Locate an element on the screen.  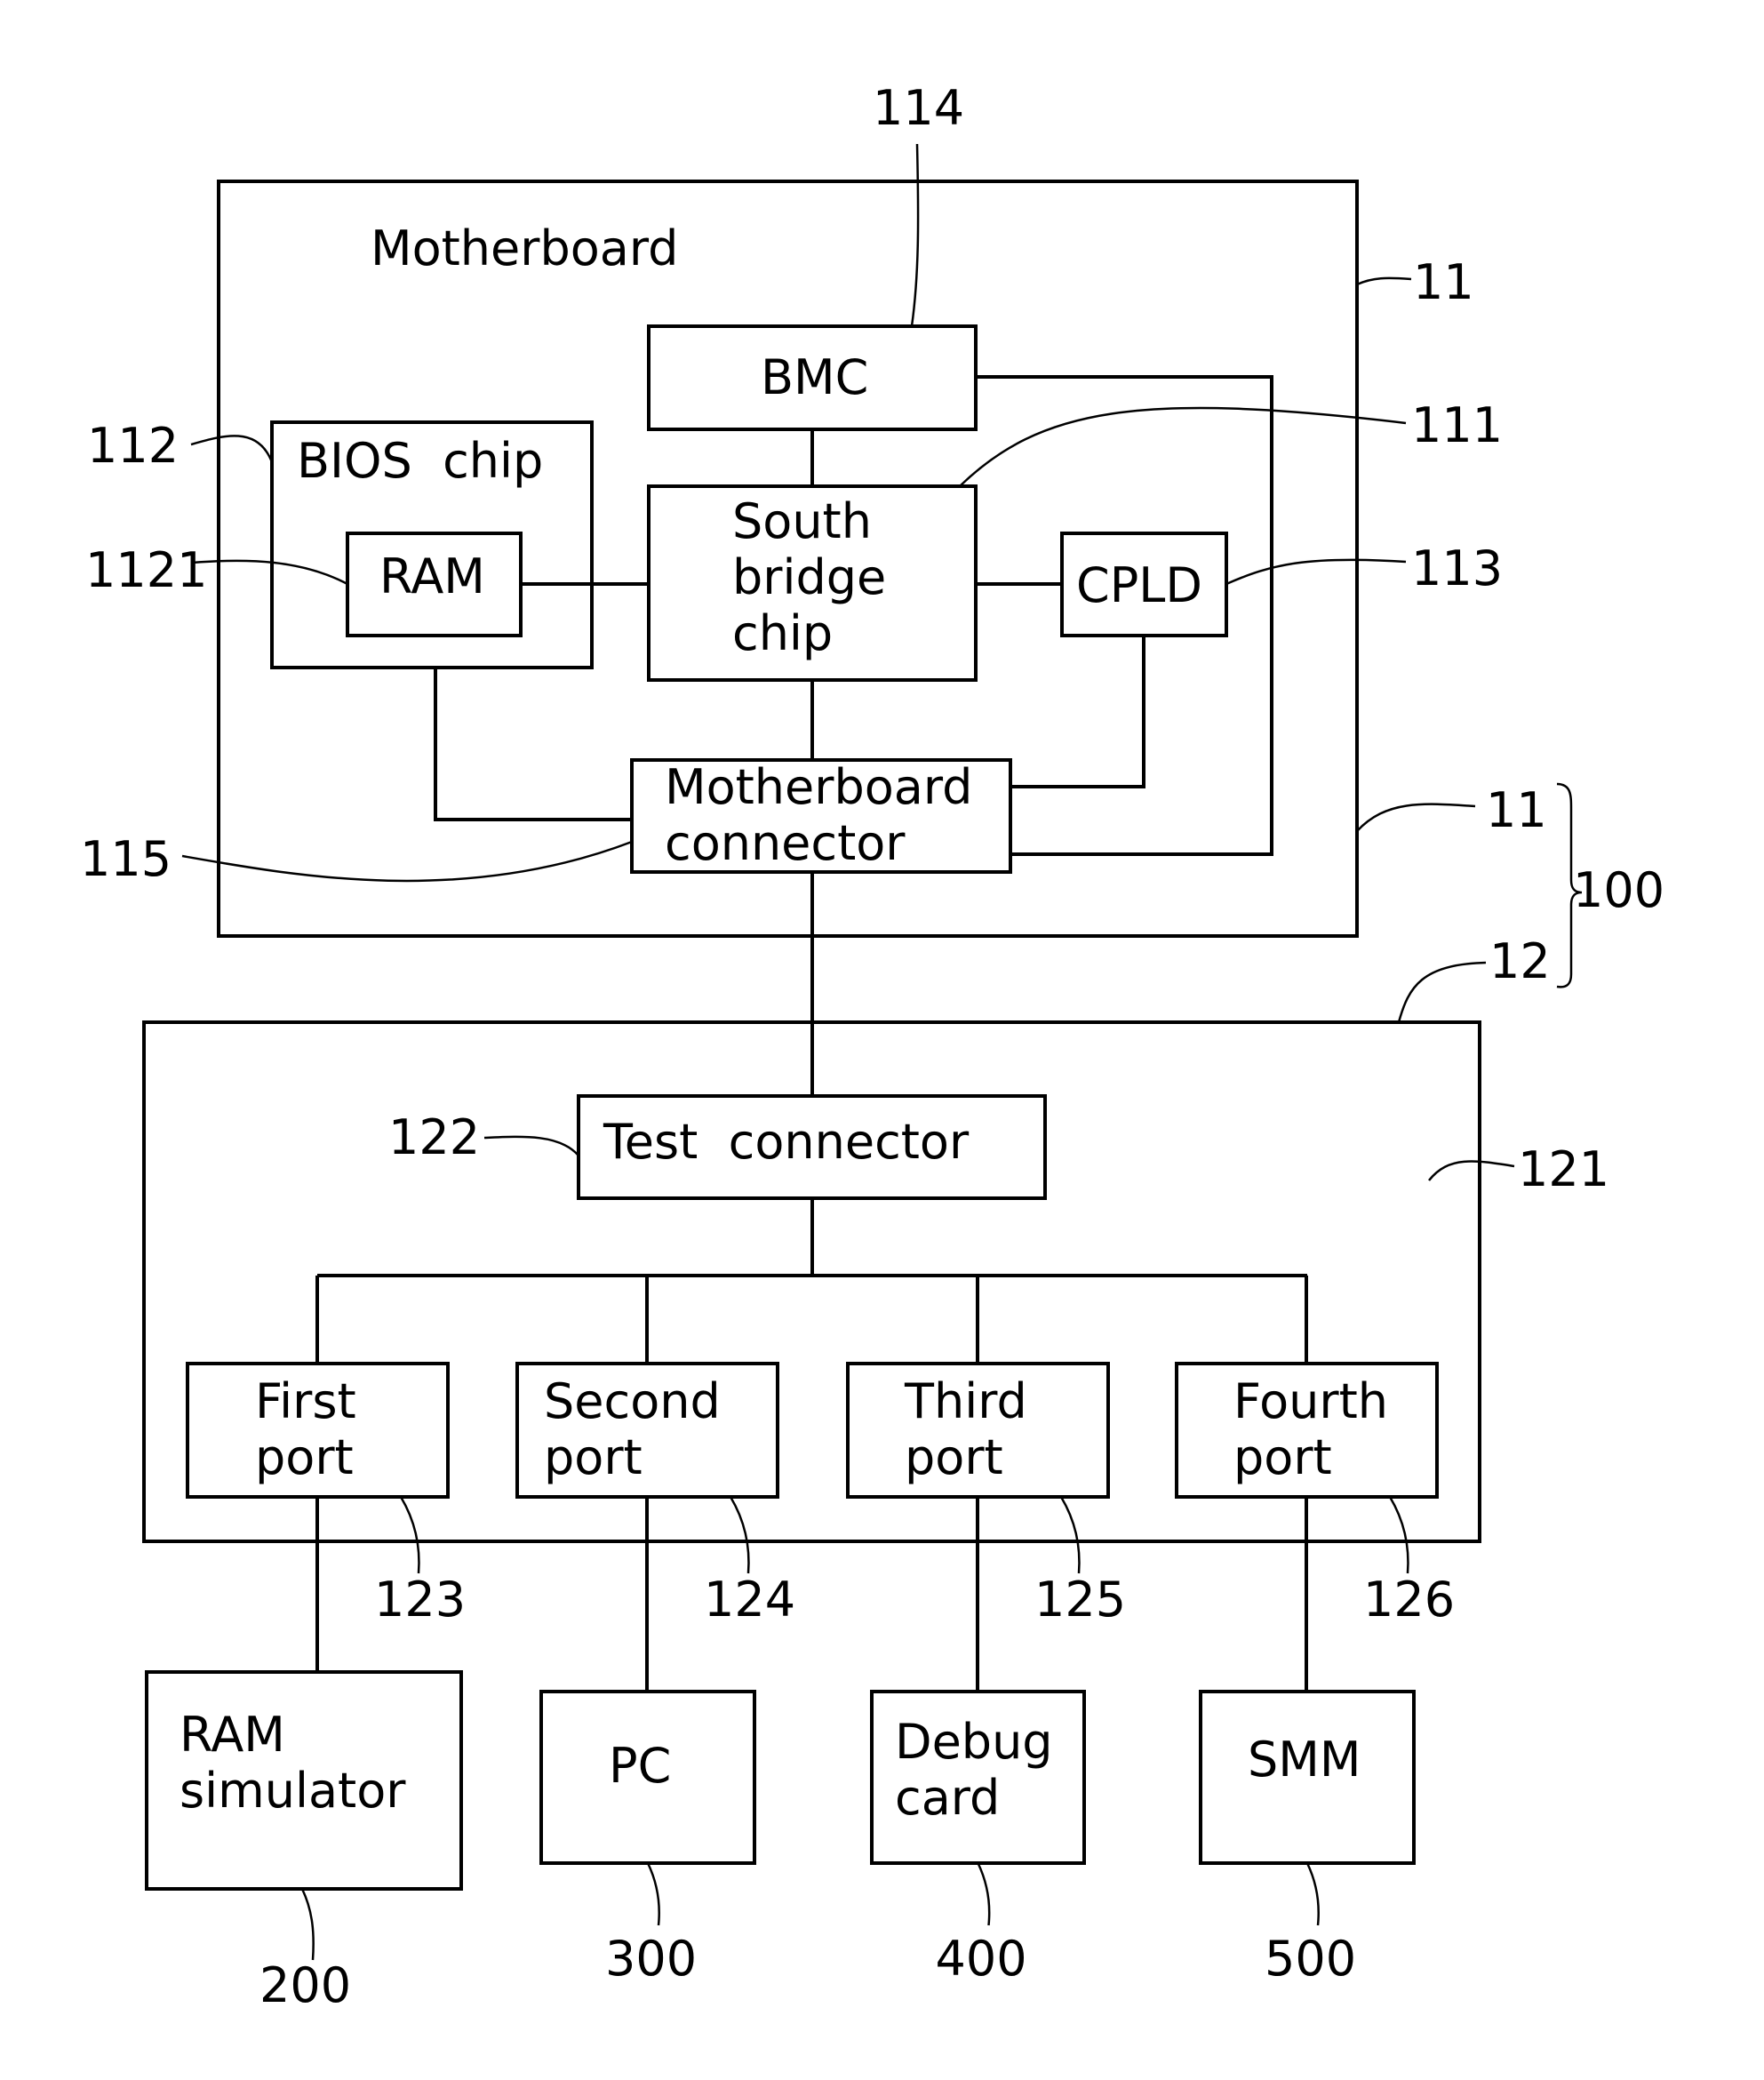
motherboard-title: Motherboard is located at coordinates (524, 248).